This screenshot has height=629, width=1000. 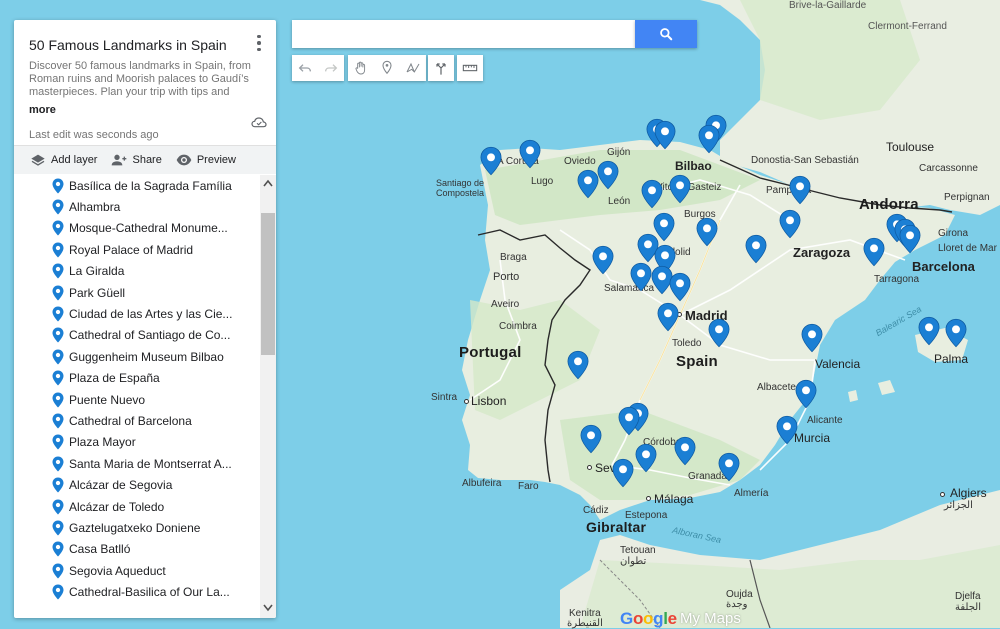 I want to click on list-item: Casa Batlló, so click(x=137, y=549).